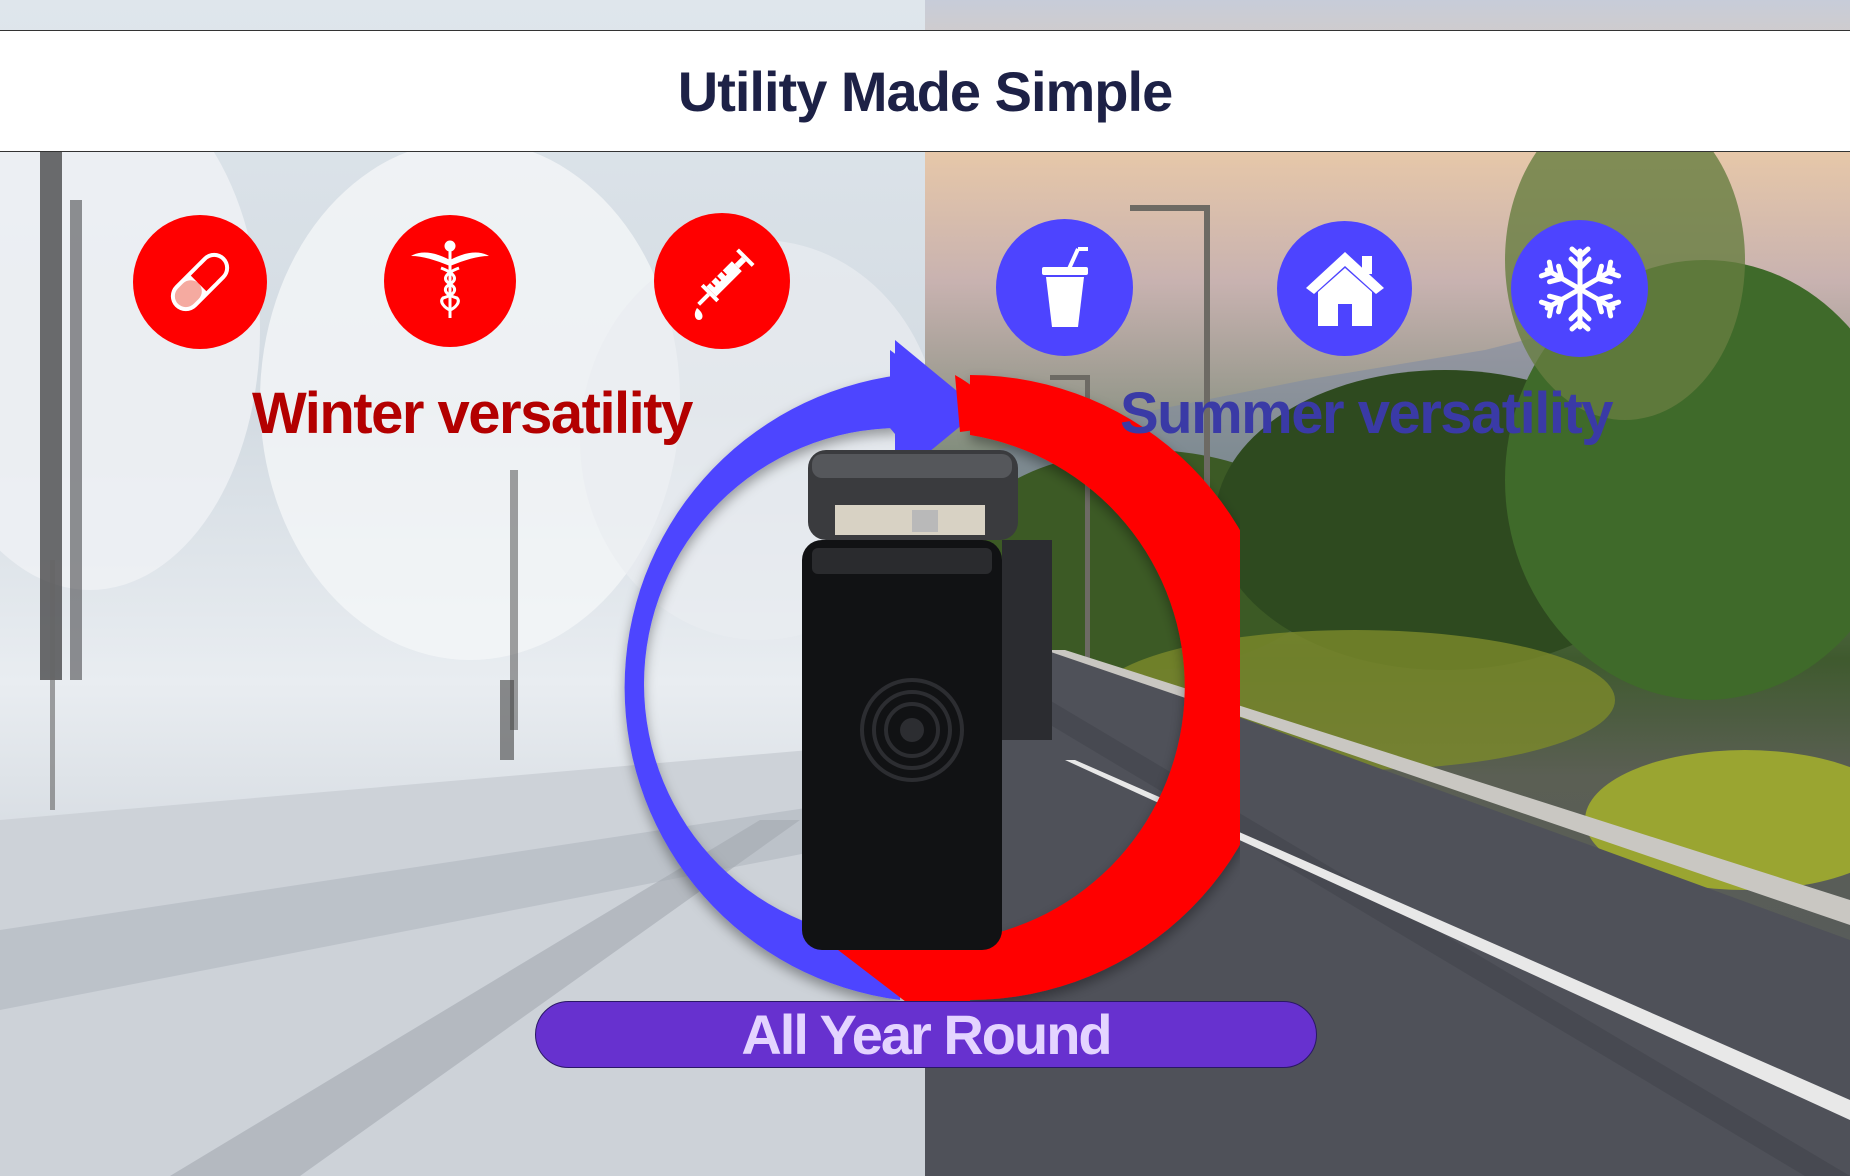  I want to click on winter-versatility-label: Winter versatility, so click(472, 413).